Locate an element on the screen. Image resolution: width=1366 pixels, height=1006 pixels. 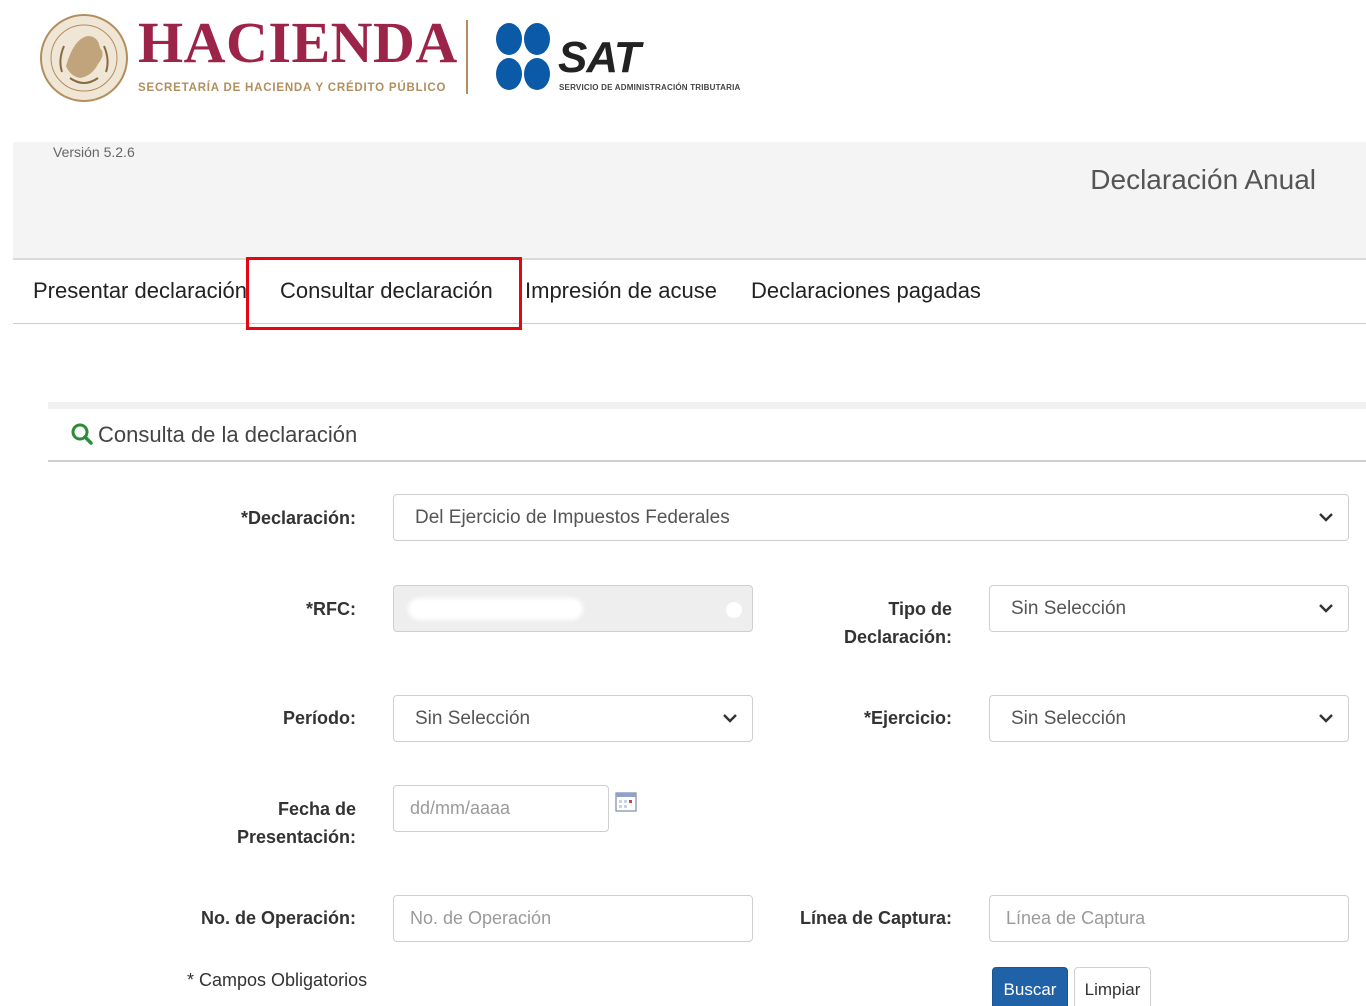
hacienda-title: HACIENDA is located at coordinates (298, 42).